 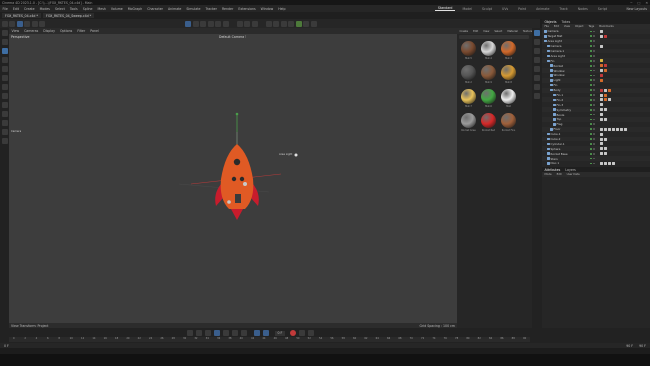 What do you see at coordinates (189, 333) in the screenshot?
I see `go-to-start-icon` at bounding box center [189, 333].